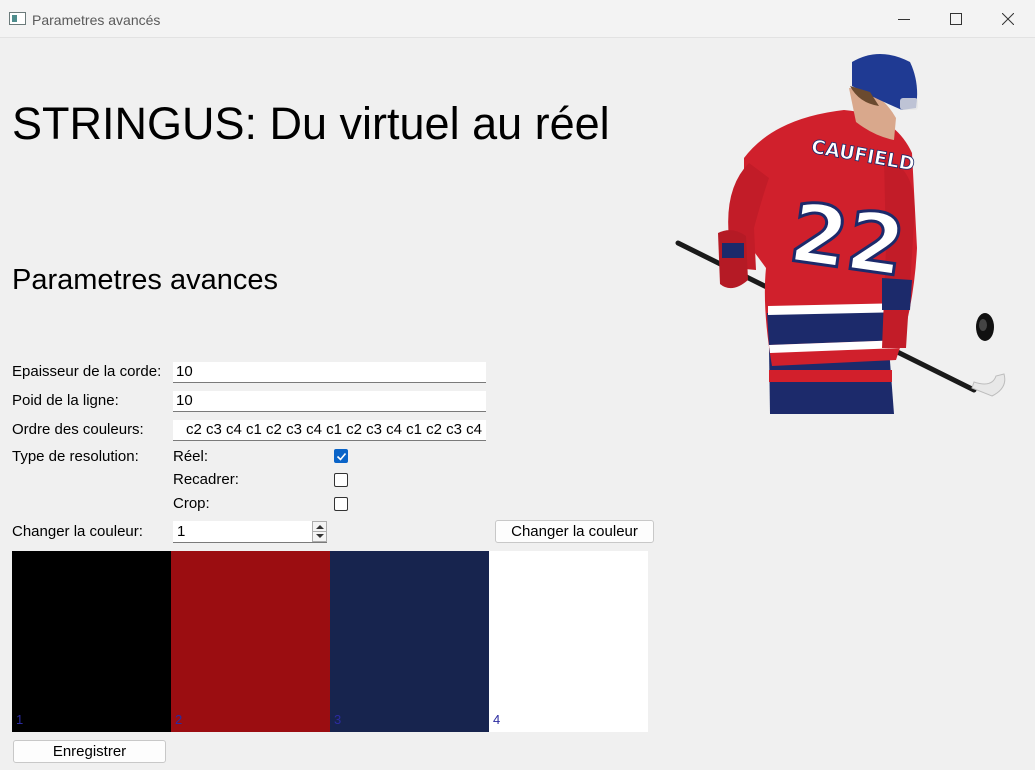  What do you see at coordinates (181, 531) in the screenshot?
I see `color-index-value: 1` at bounding box center [181, 531].